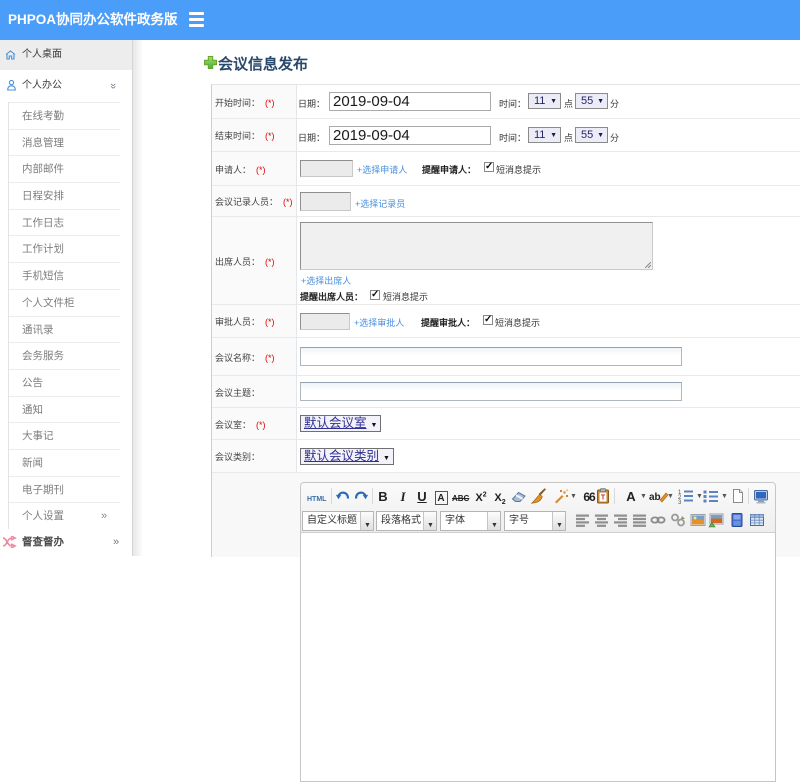  What do you see at coordinates (655, 497) in the screenshot?
I see `svg-text: ab` at bounding box center [655, 497].